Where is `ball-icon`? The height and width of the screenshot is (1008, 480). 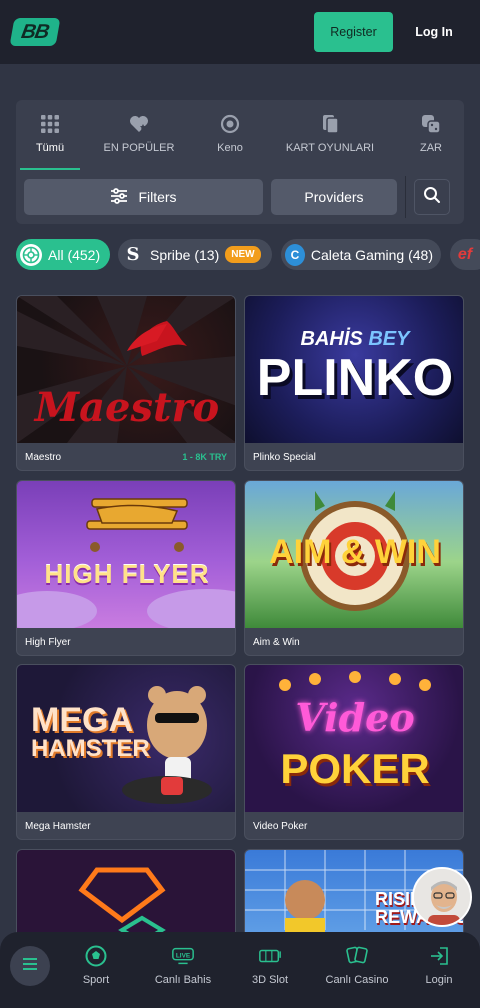 ball-icon is located at coordinates (230, 124).